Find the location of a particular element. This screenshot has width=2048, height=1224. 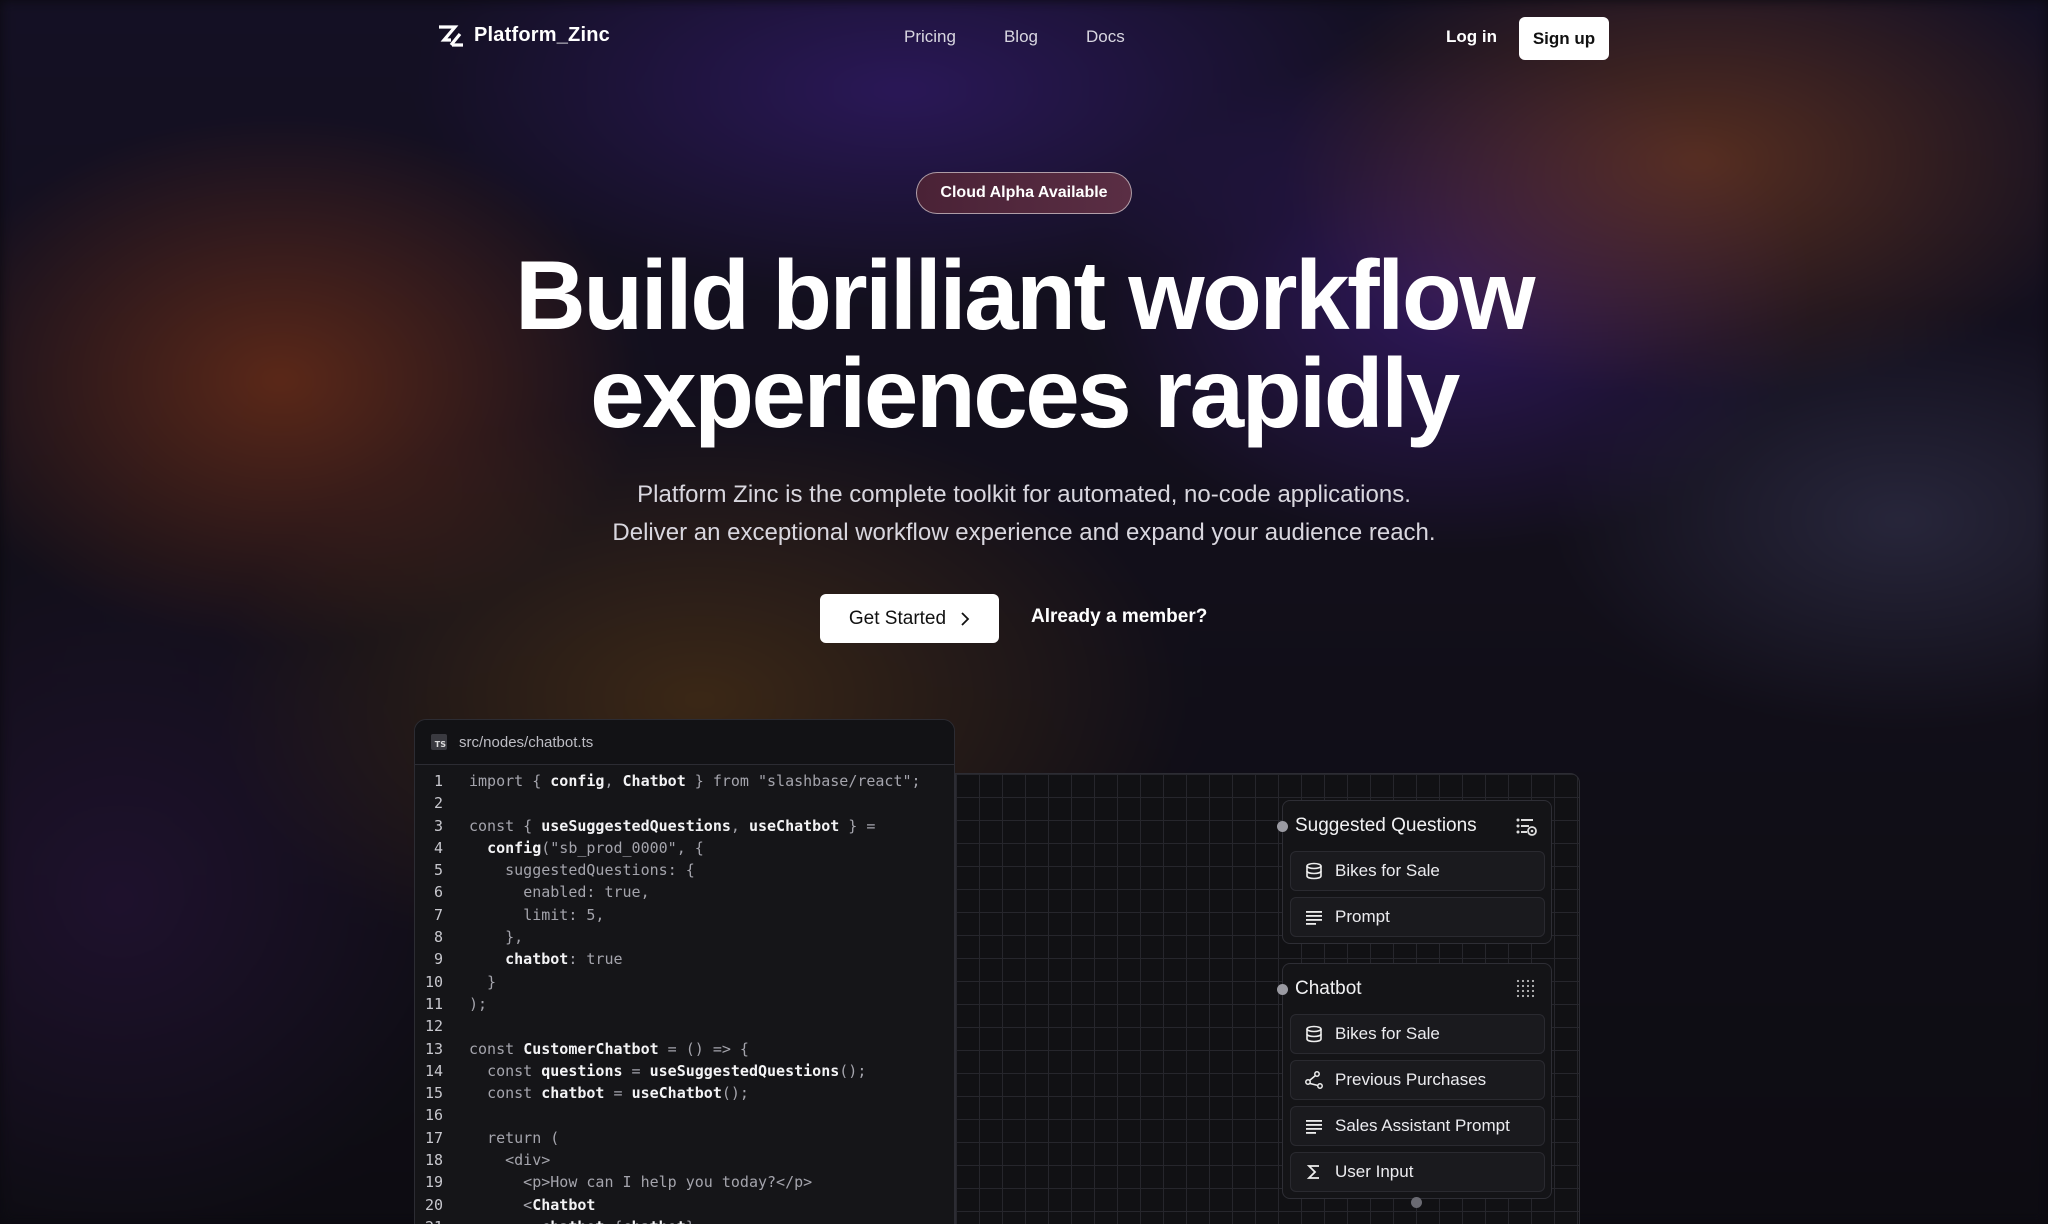

node-header: Chatbot is located at coordinates (1417, 989).